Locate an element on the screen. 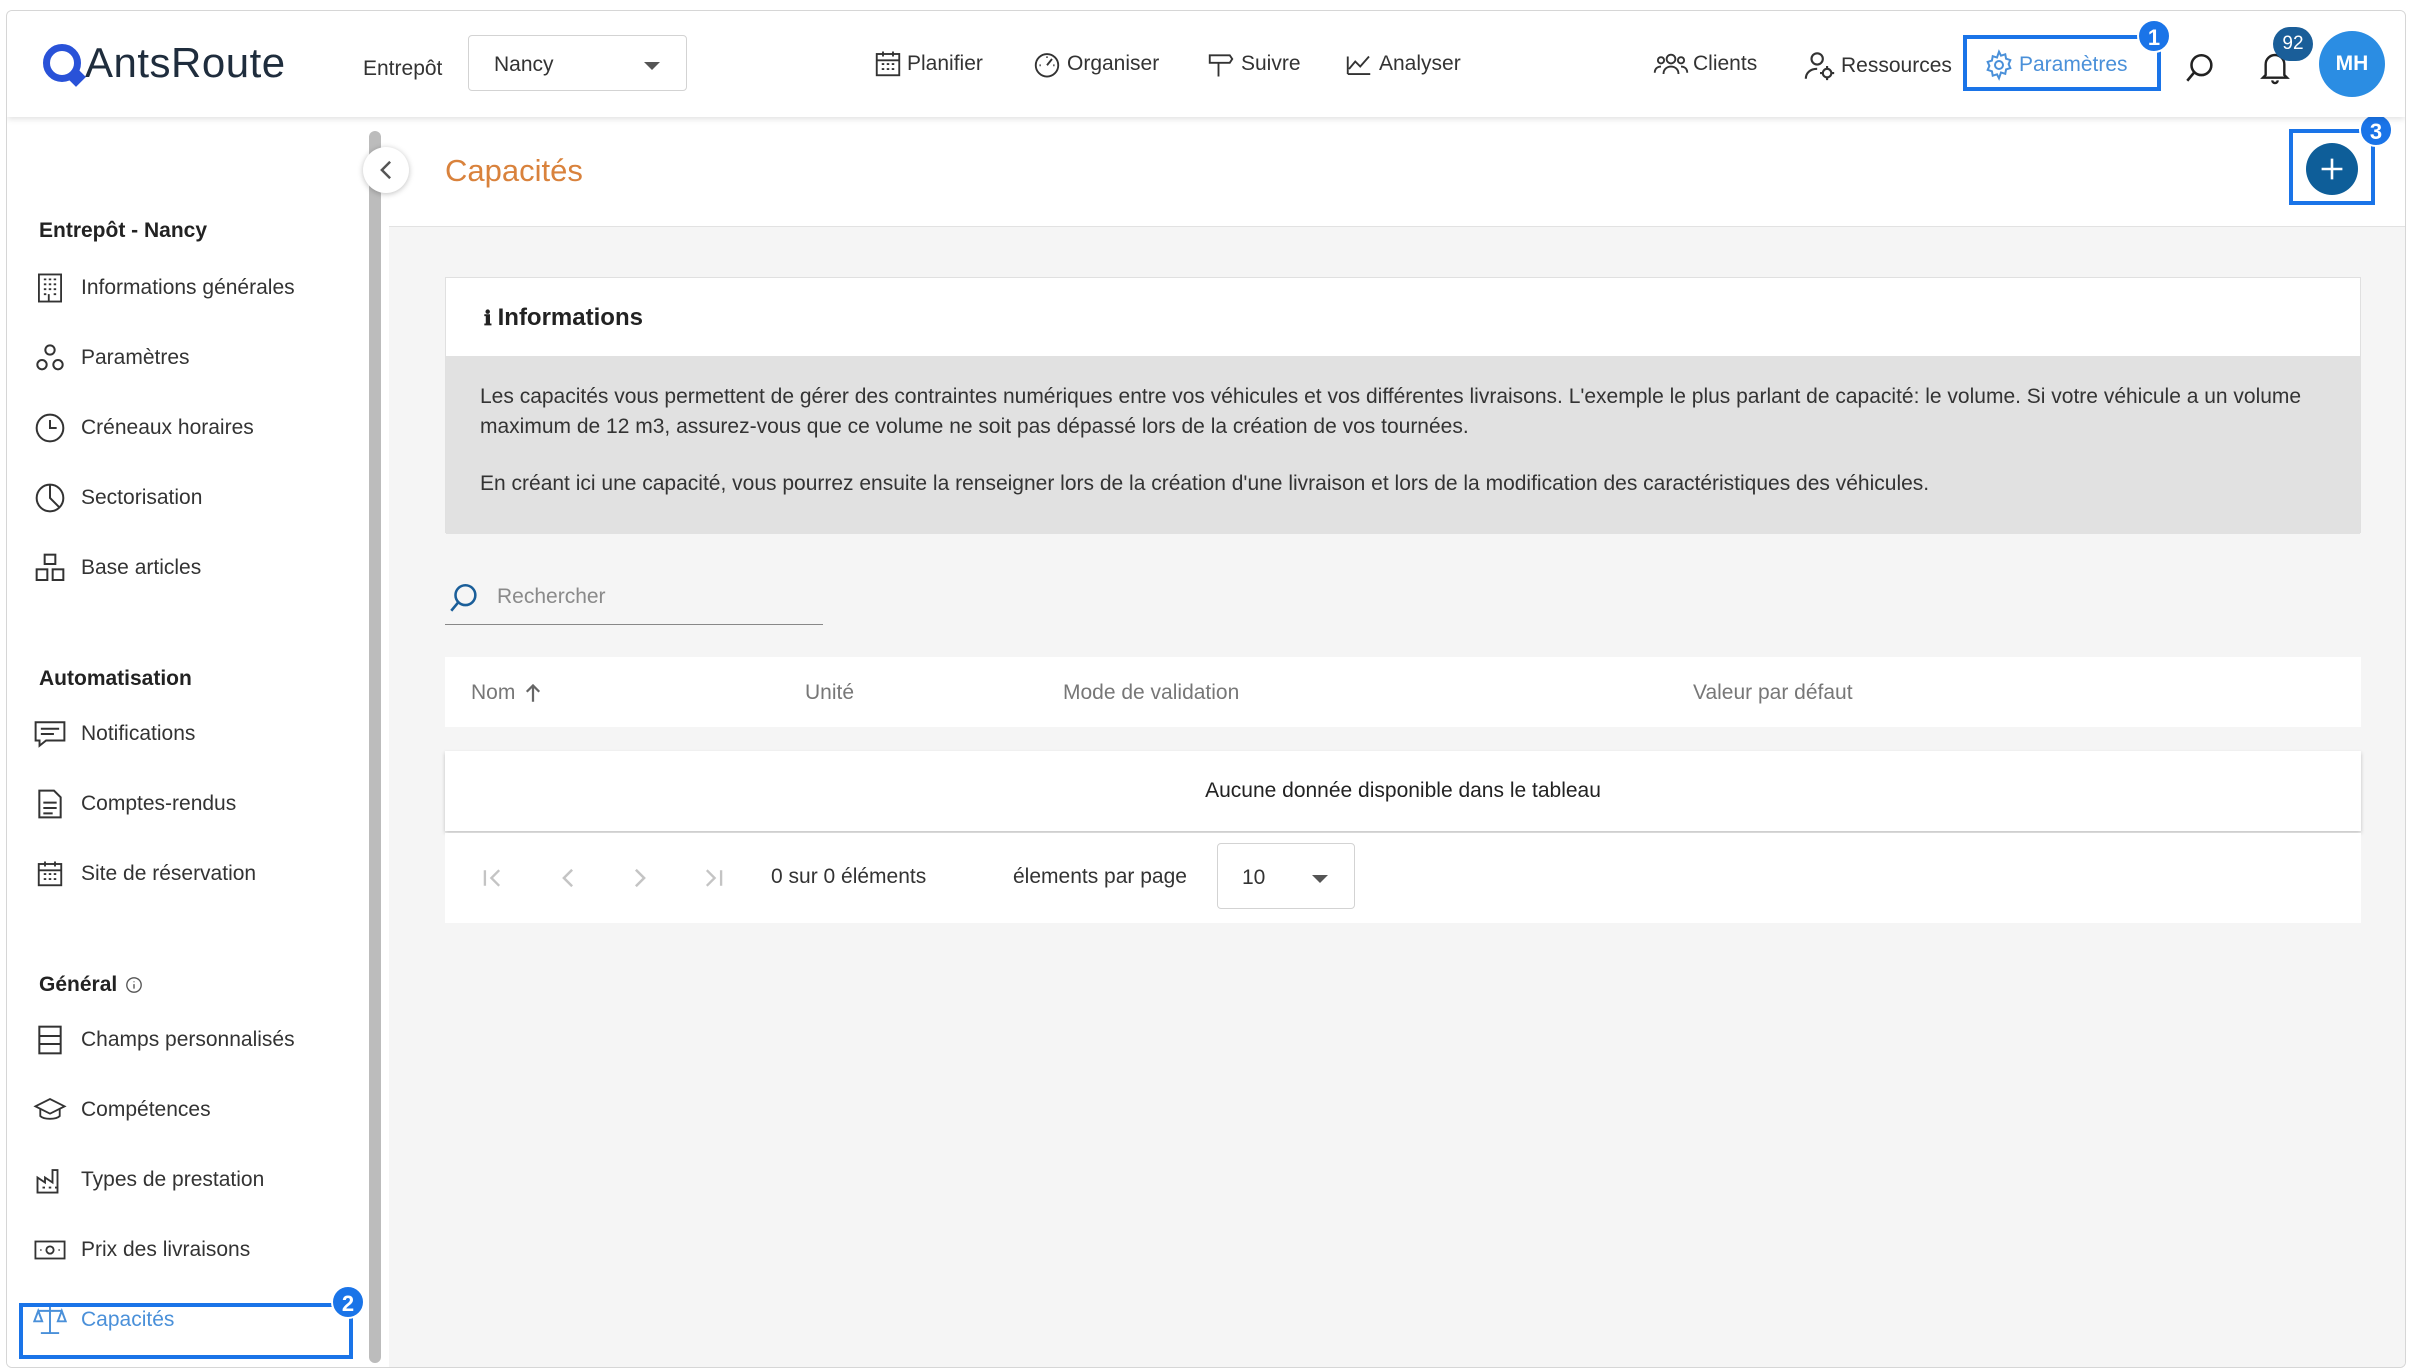 The width and height of the screenshot is (2410, 1372). sidebar-item-informations: Informations générales is located at coordinates (164, 288).